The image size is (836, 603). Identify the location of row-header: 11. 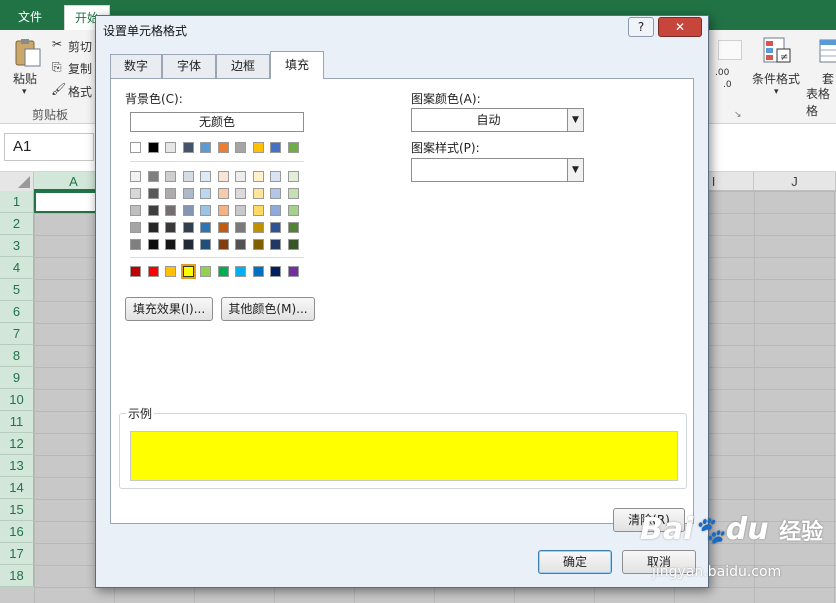
(17, 422).